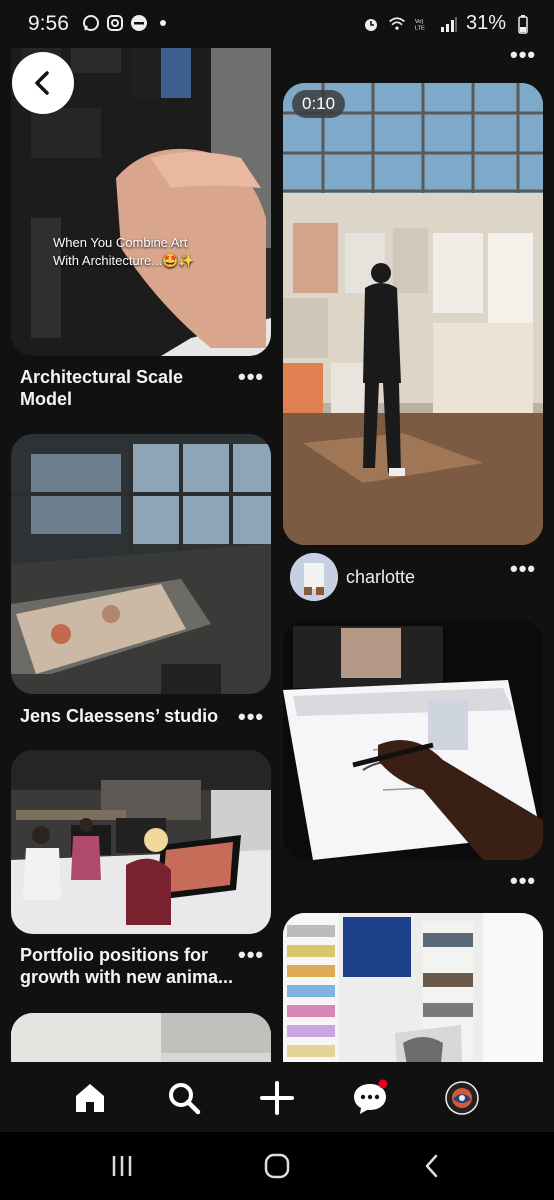  Describe the element at coordinates (120, 242) in the screenshot. I see `overlay-caption-line1: When You Combine Art` at that location.